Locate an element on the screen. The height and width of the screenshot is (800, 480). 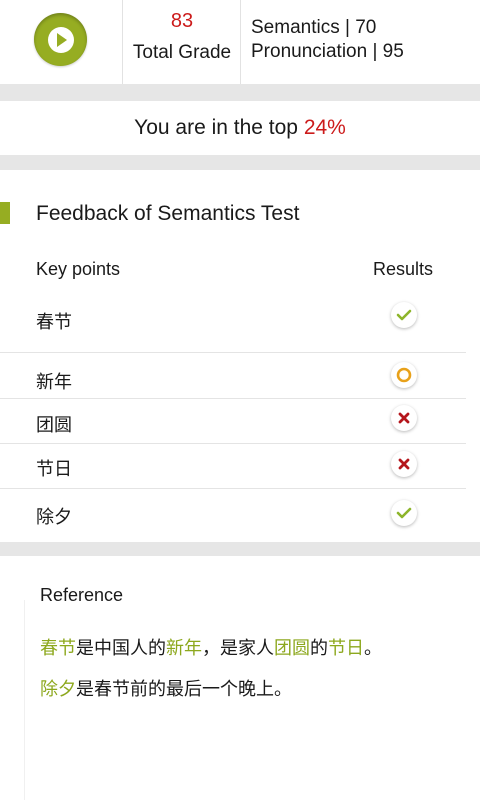
rank-text: You are in the top is located at coordinates (219, 127).